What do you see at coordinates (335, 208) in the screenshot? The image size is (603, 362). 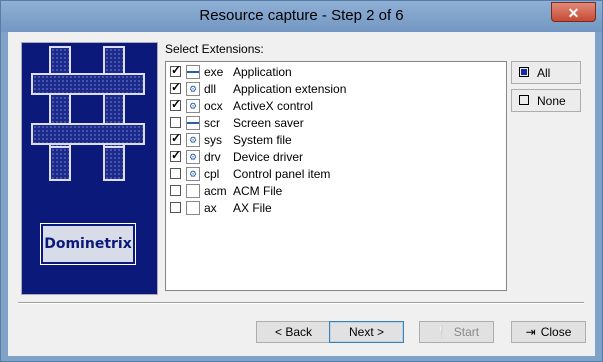 I see `list-item: ax AX File` at bounding box center [335, 208].